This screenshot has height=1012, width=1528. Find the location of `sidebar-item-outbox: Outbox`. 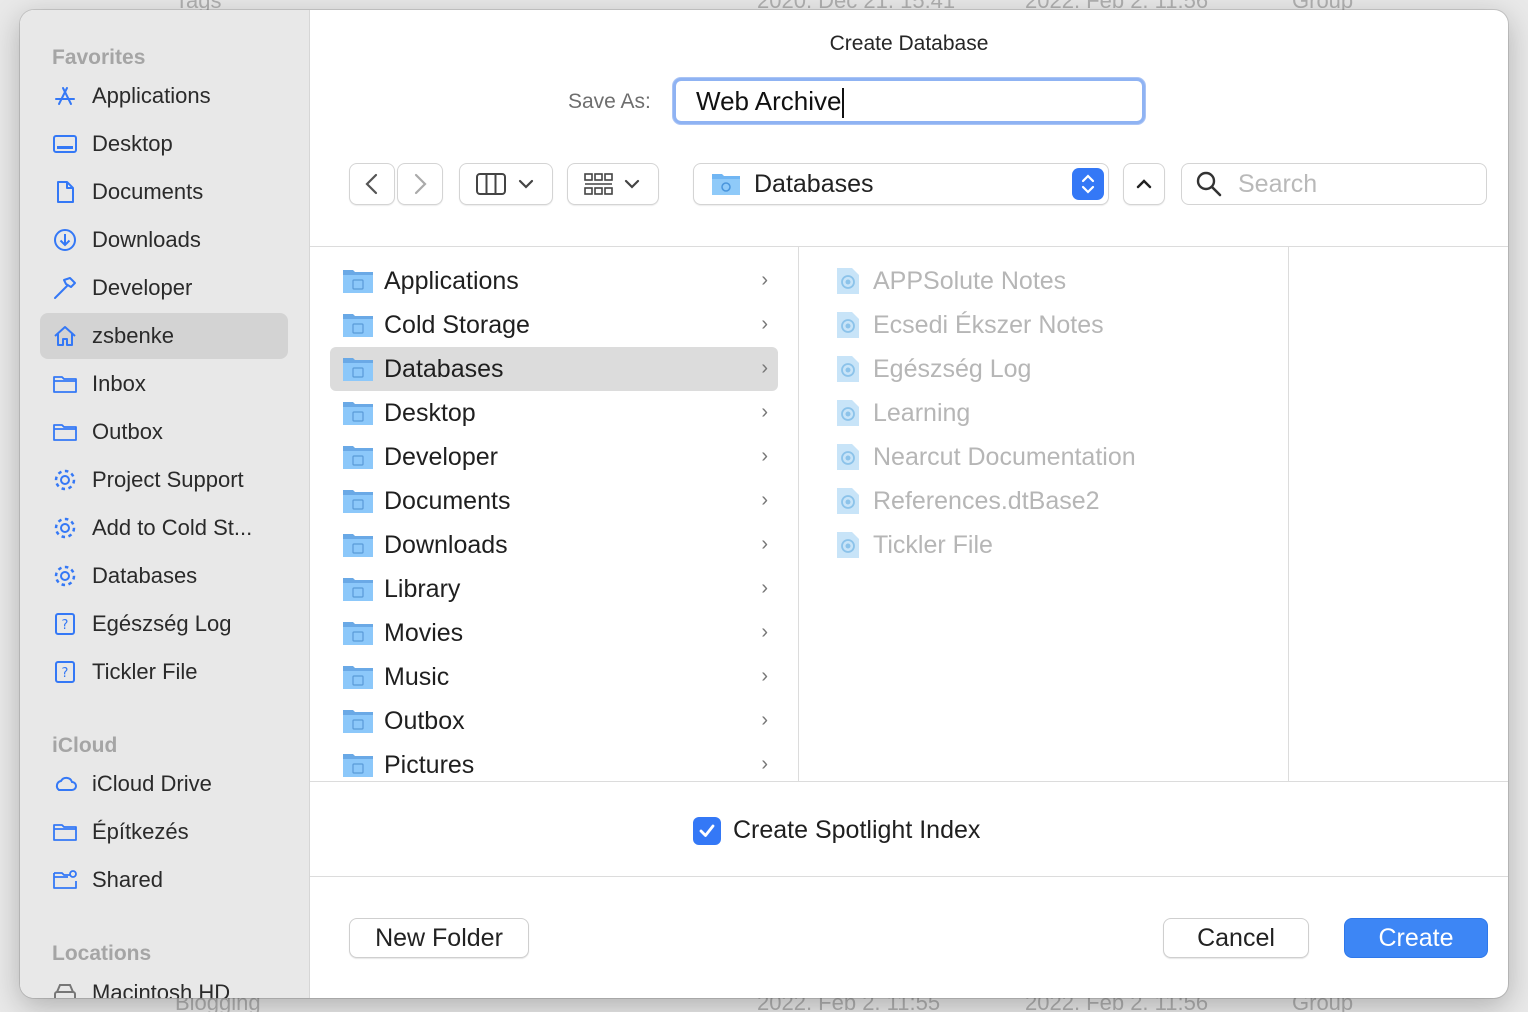

sidebar-item-outbox: Outbox is located at coordinates (164, 432).